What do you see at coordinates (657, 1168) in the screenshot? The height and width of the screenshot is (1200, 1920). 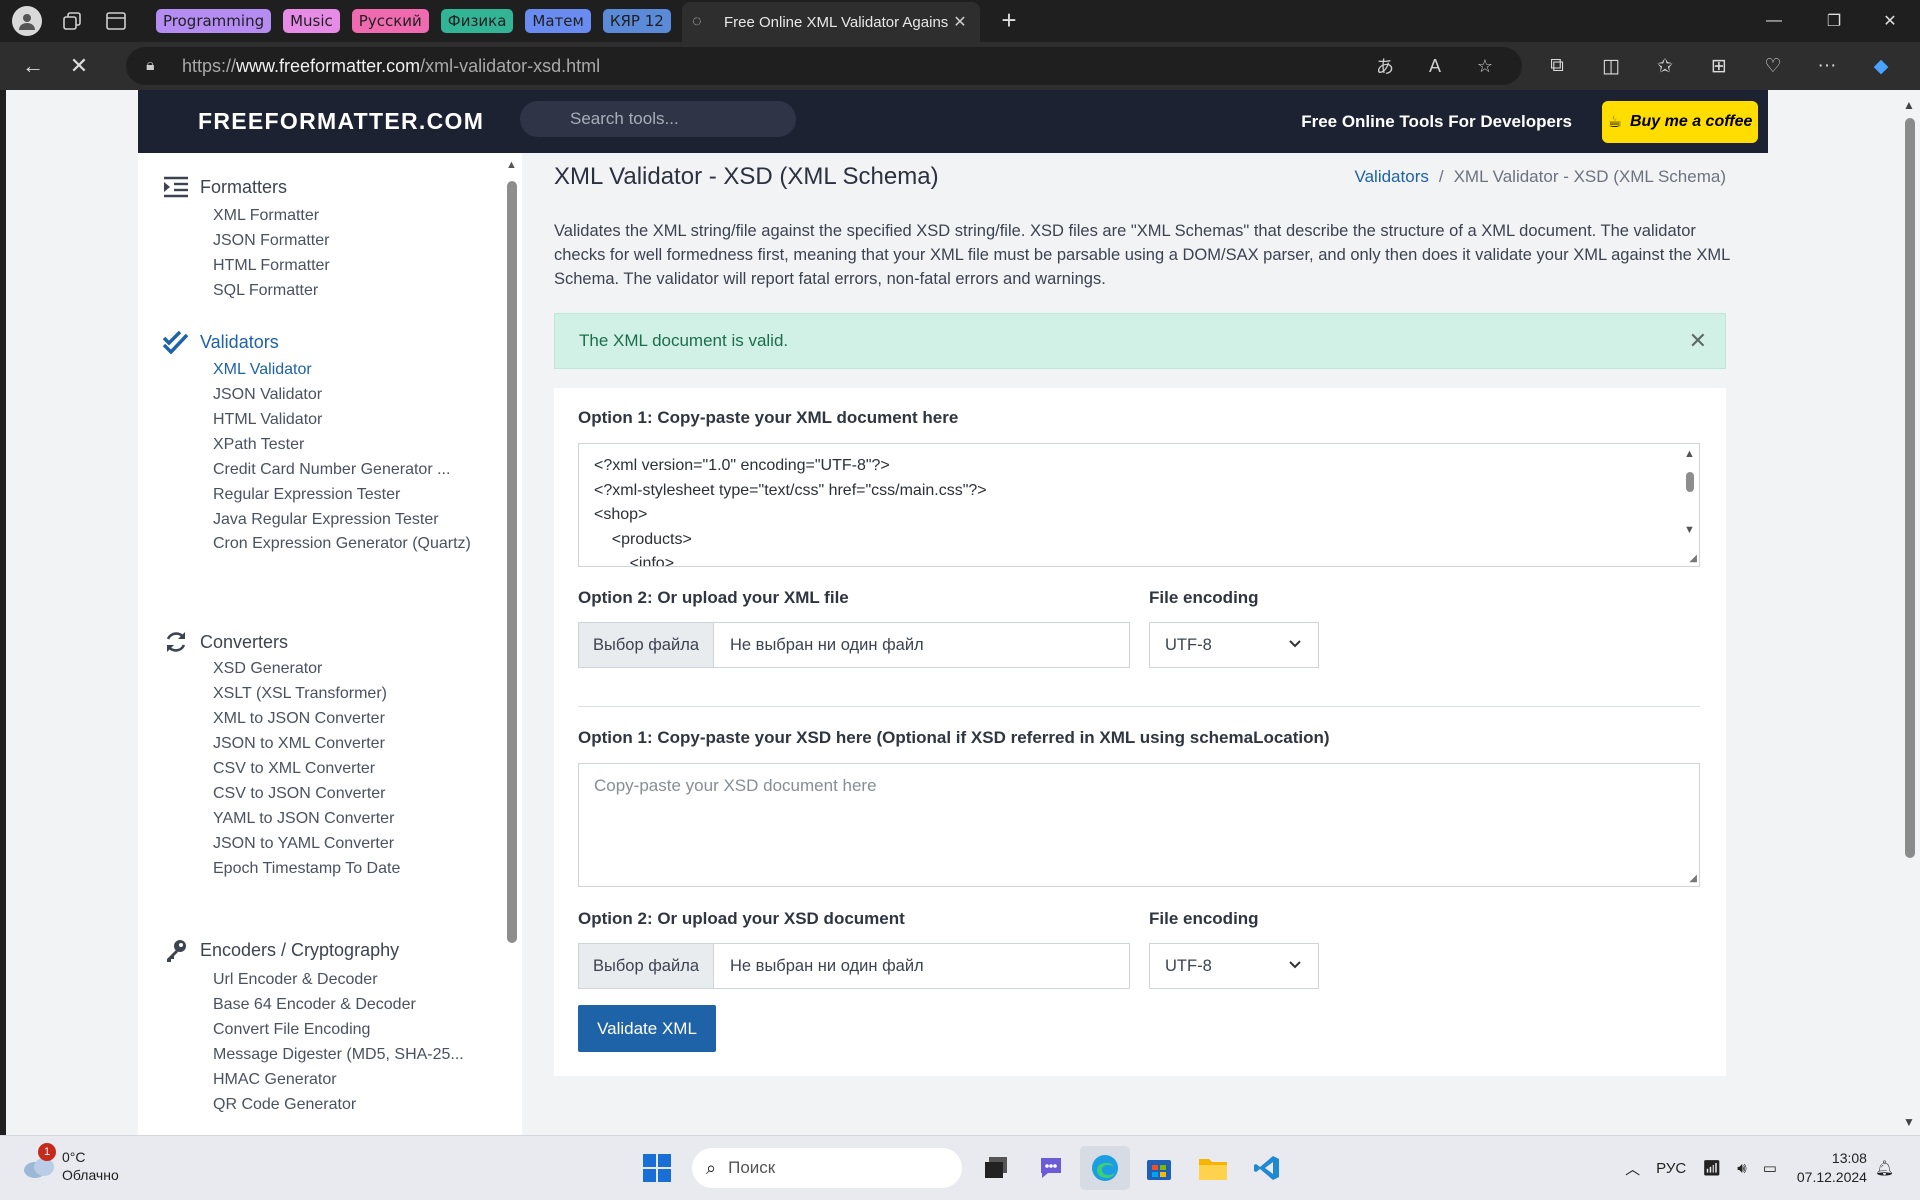 I see `start-windows-icon` at bounding box center [657, 1168].